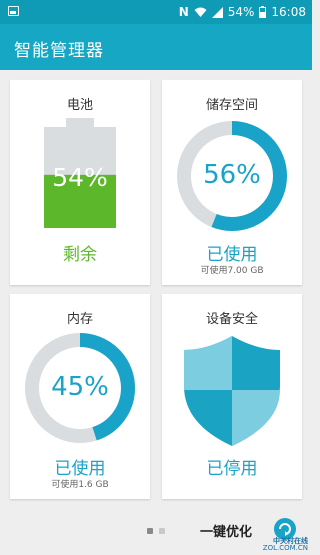 This screenshot has height=555, width=320. I want to click on memory-available-text: 可使用1.6 GB, so click(80, 485).